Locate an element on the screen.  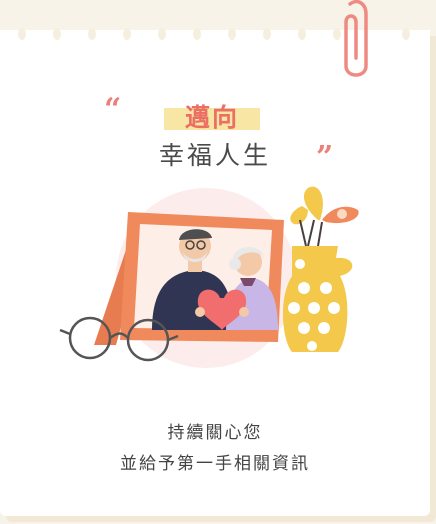
title-highlight: 邁向 is located at coordinates (211, 117).